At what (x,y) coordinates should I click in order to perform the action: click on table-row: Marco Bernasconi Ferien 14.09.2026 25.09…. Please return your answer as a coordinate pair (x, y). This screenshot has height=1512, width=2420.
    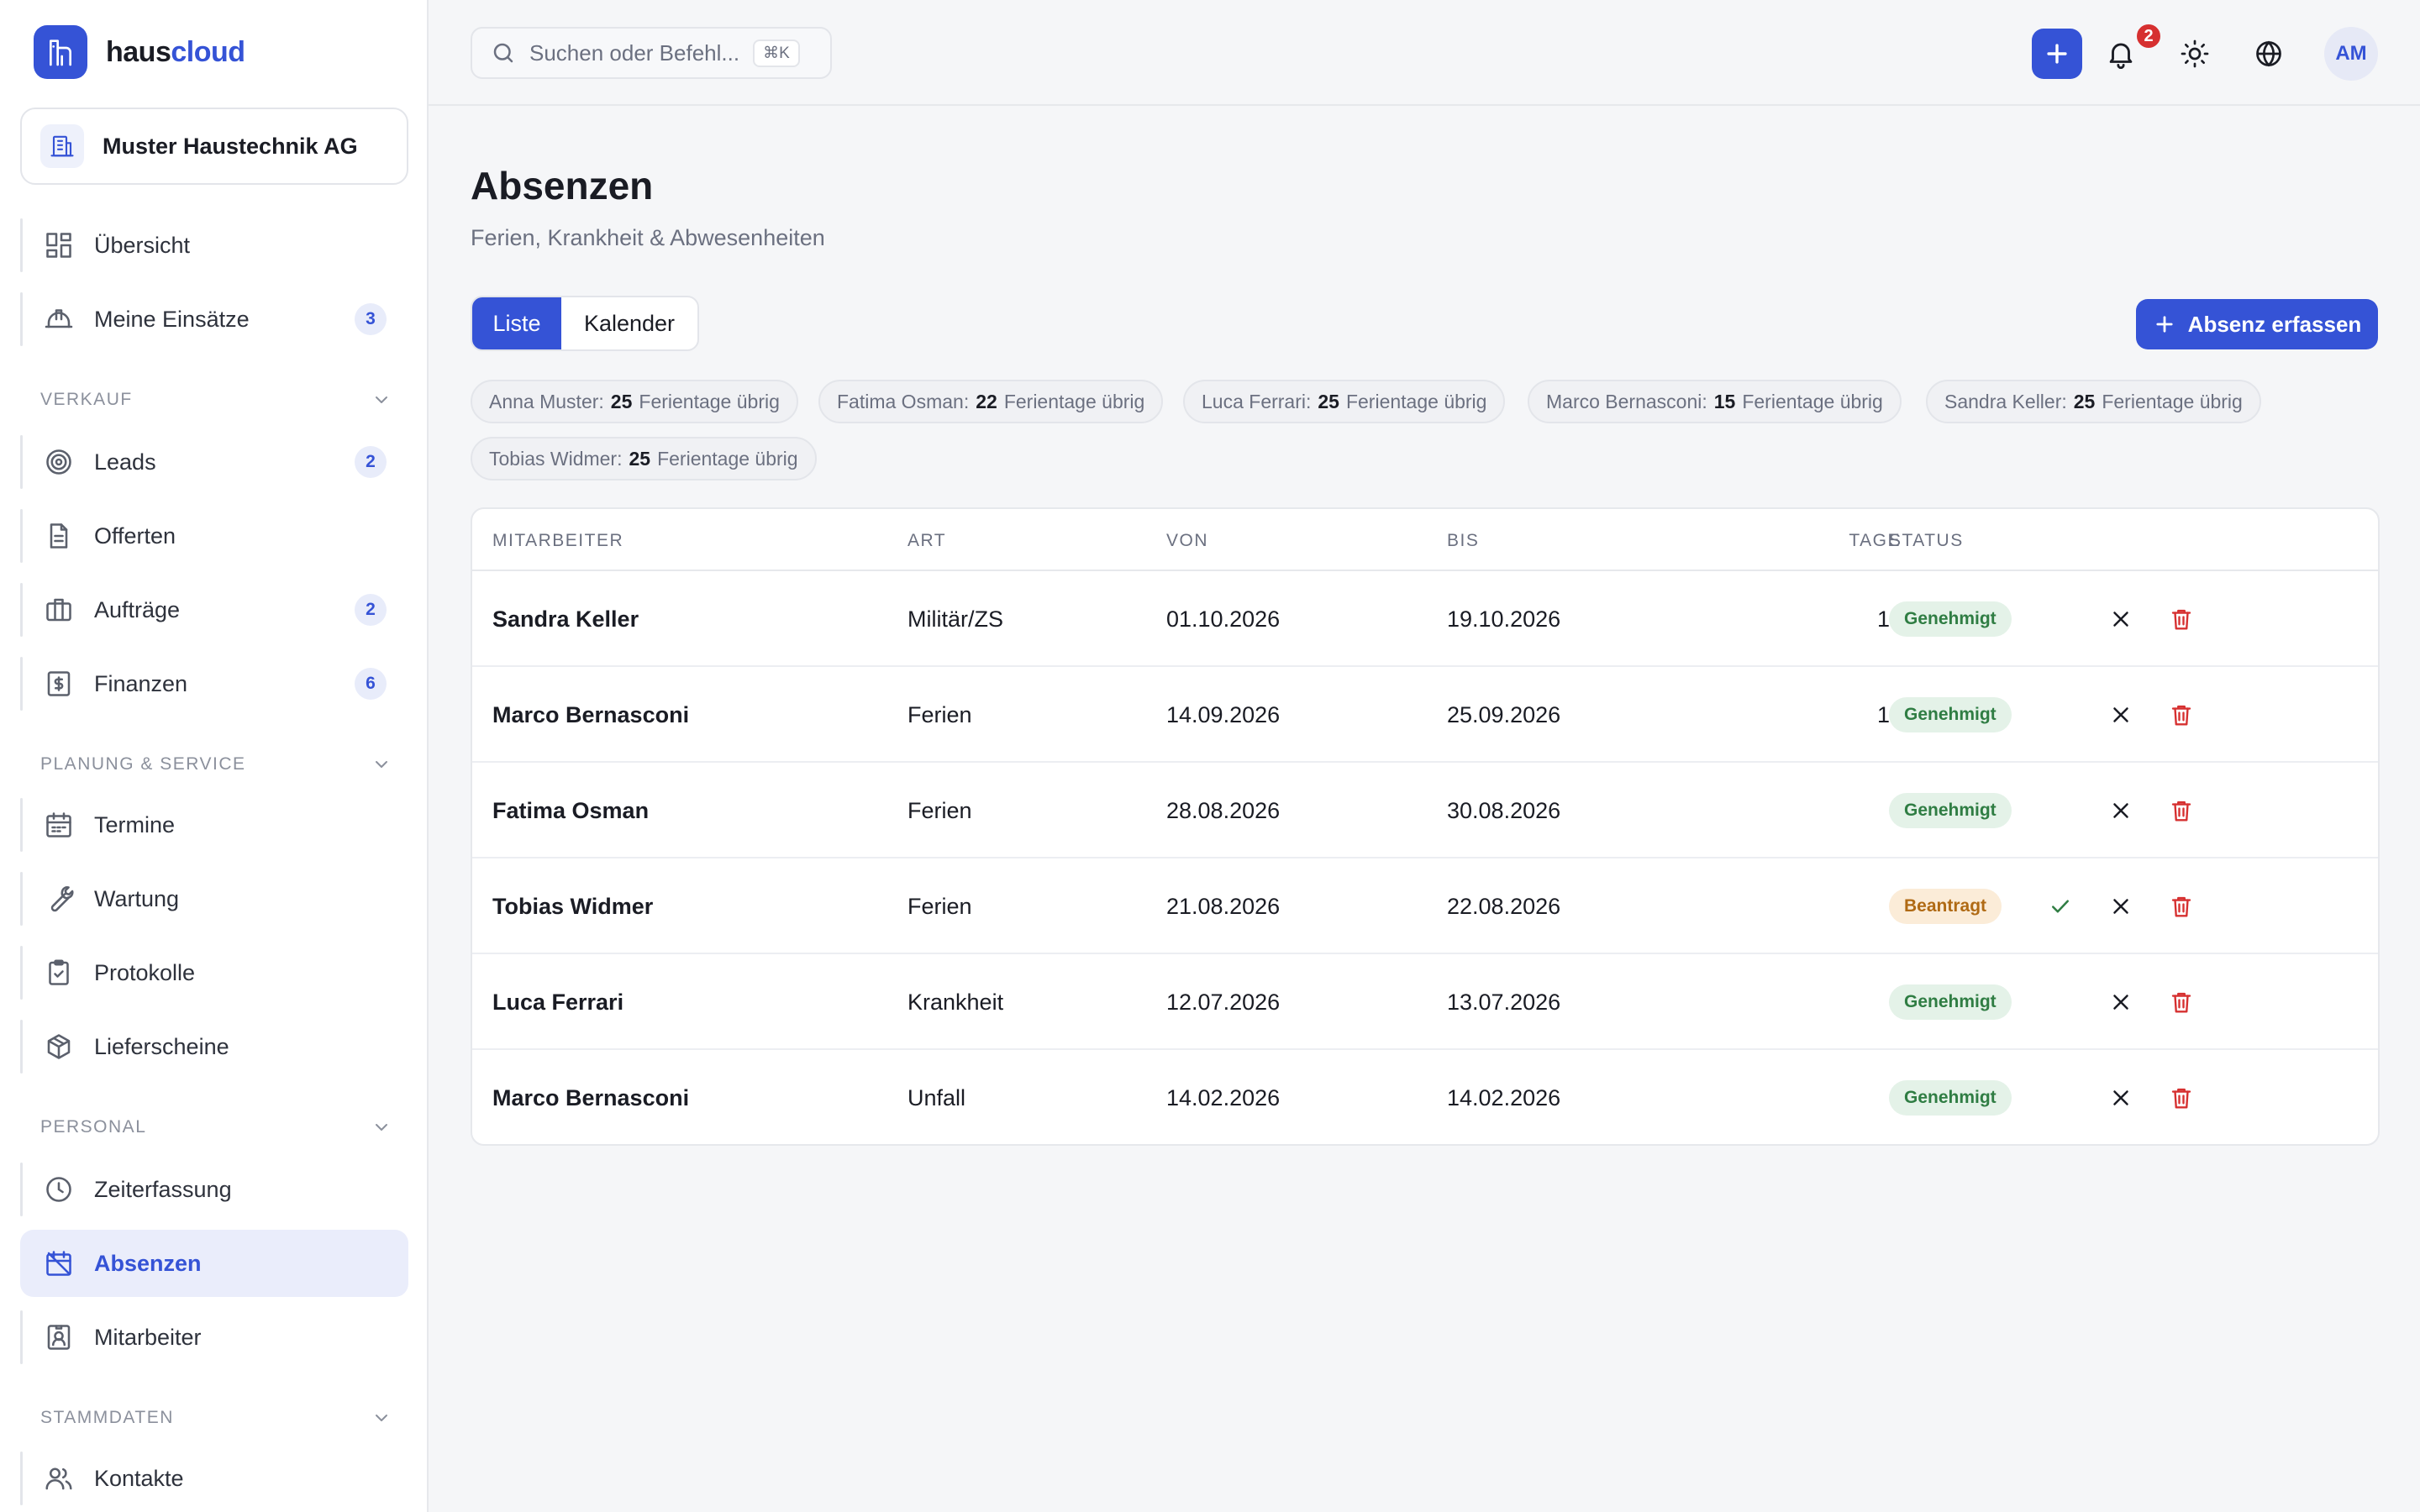
    Looking at the image, I should click on (1425, 715).